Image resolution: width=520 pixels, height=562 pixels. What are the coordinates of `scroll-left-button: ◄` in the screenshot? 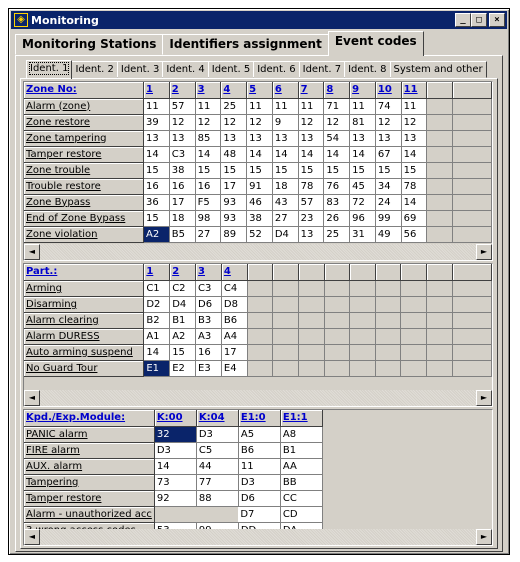 It's located at (32, 252).